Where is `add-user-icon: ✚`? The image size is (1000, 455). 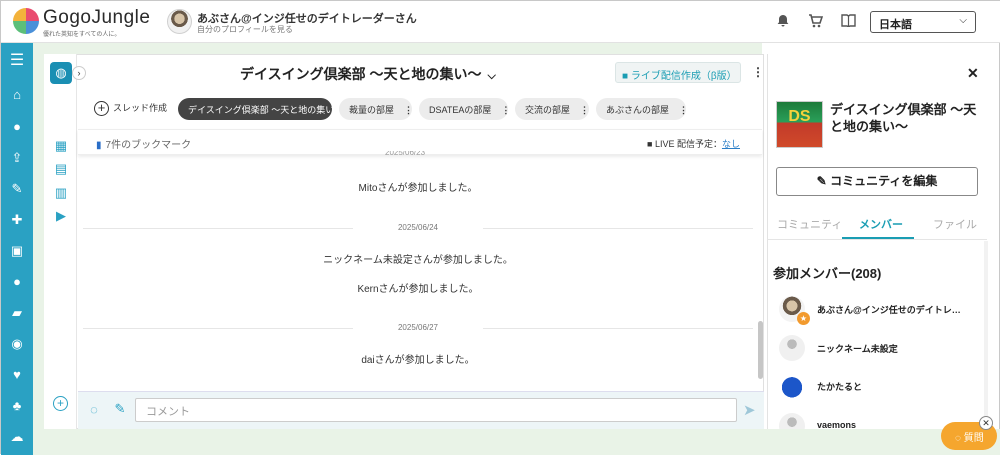
add-user-icon: ✚ is located at coordinates (17, 220).